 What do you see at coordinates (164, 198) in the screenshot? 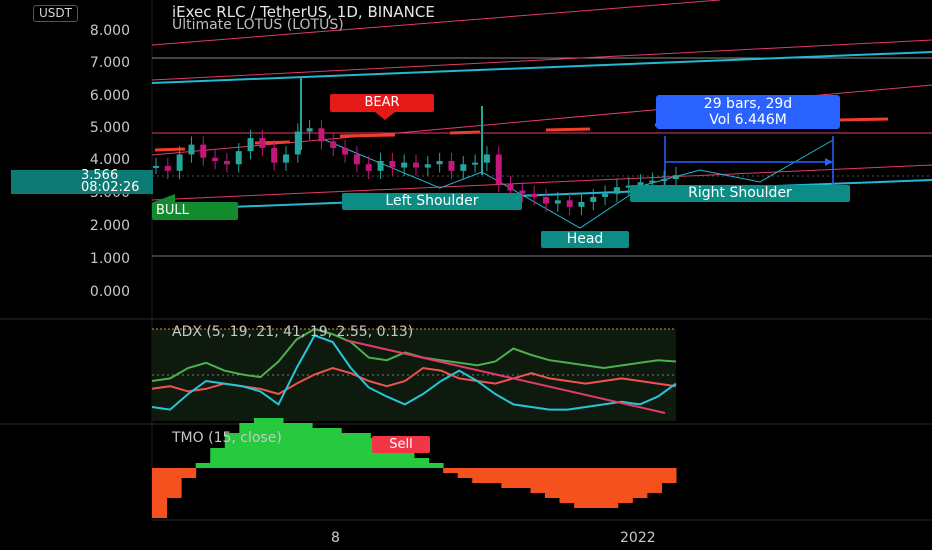
I see `bull-marker` at bounding box center [164, 198].